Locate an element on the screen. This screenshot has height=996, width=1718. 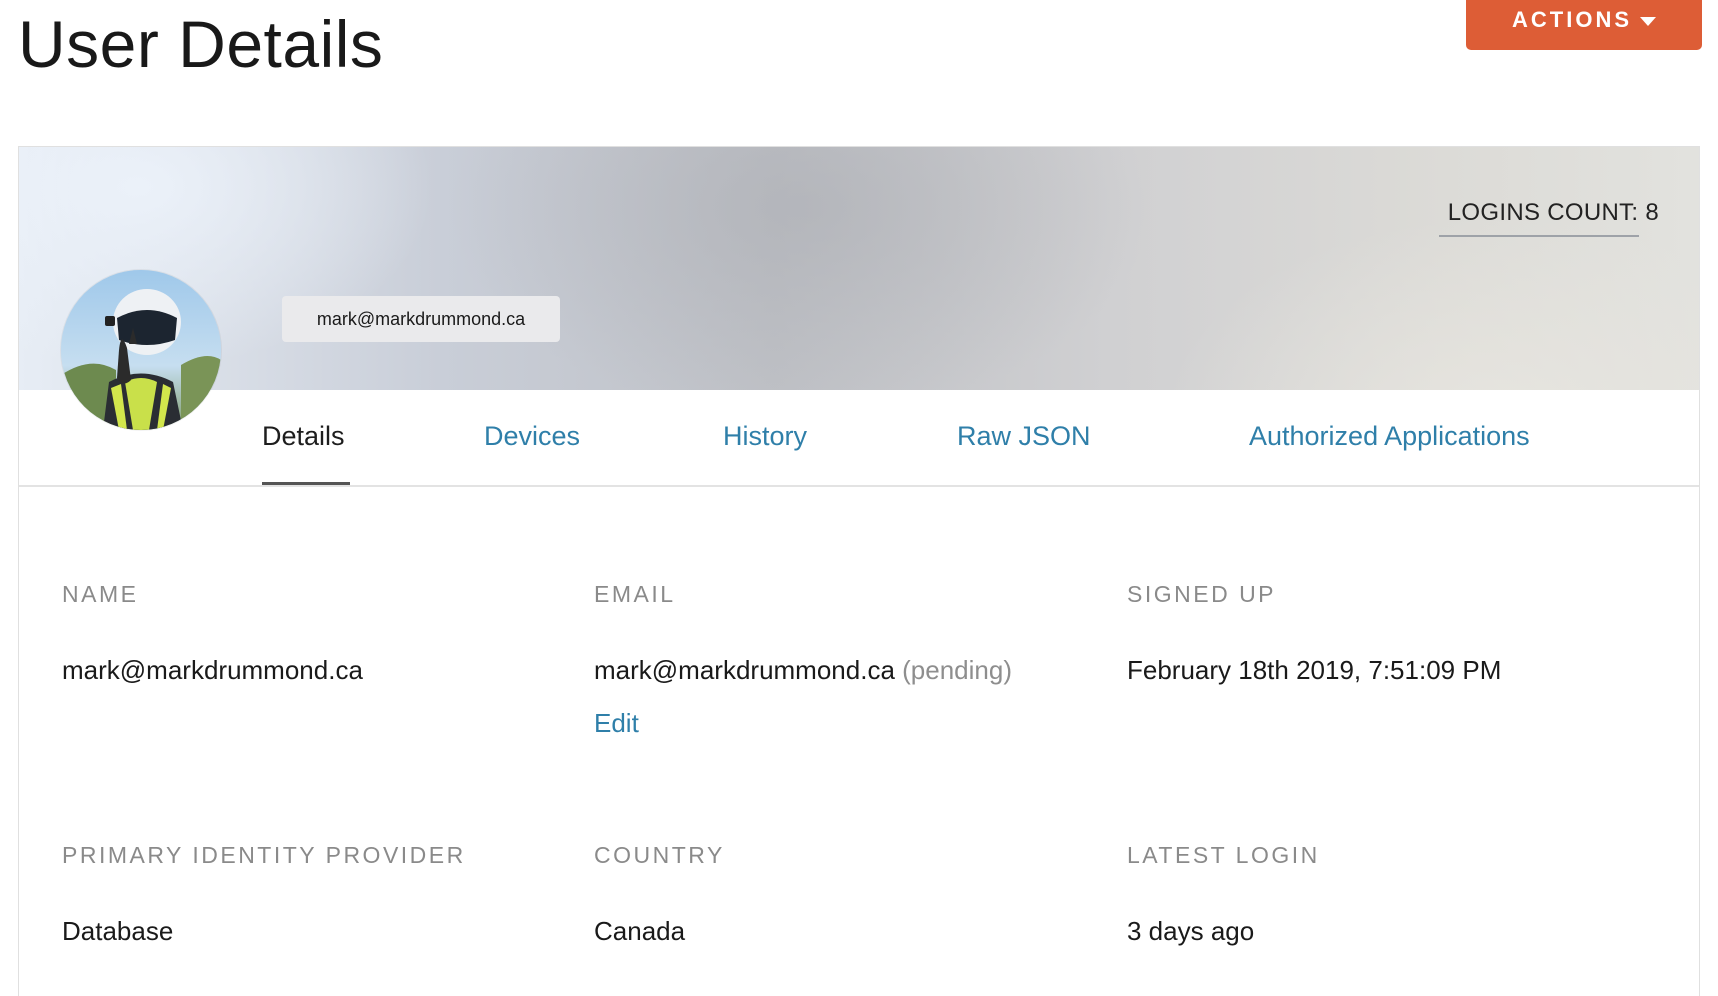
country-label: COUNTRY is located at coordinates (659, 855).